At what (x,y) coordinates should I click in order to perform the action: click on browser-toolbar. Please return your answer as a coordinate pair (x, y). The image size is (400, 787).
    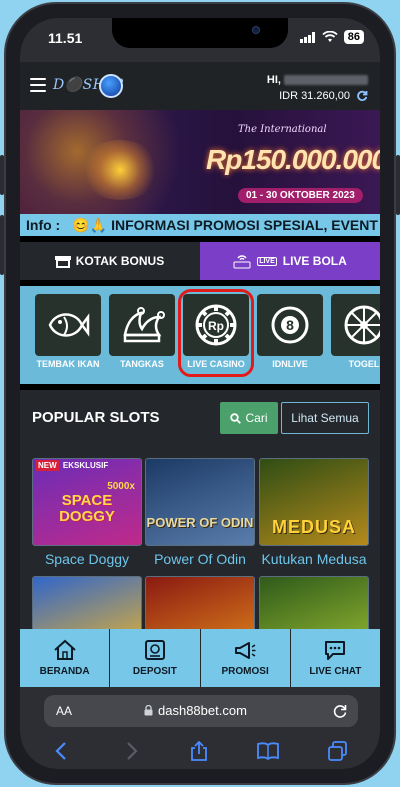
    Looking at the image, I should click on (200, 751).